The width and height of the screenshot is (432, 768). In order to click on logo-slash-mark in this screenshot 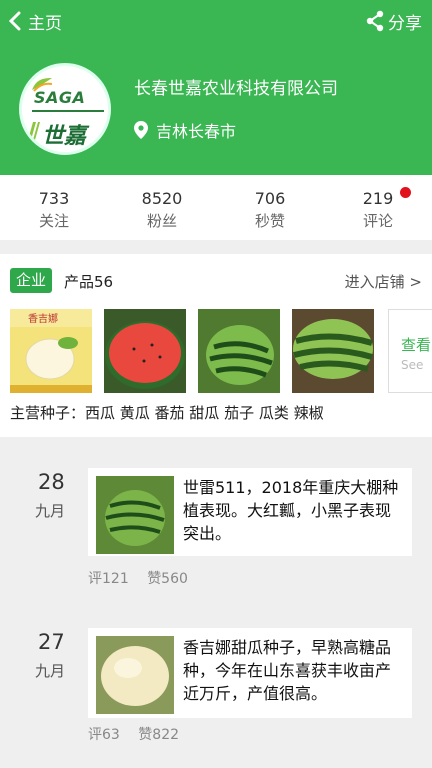, I will do `click(34, 131)`.